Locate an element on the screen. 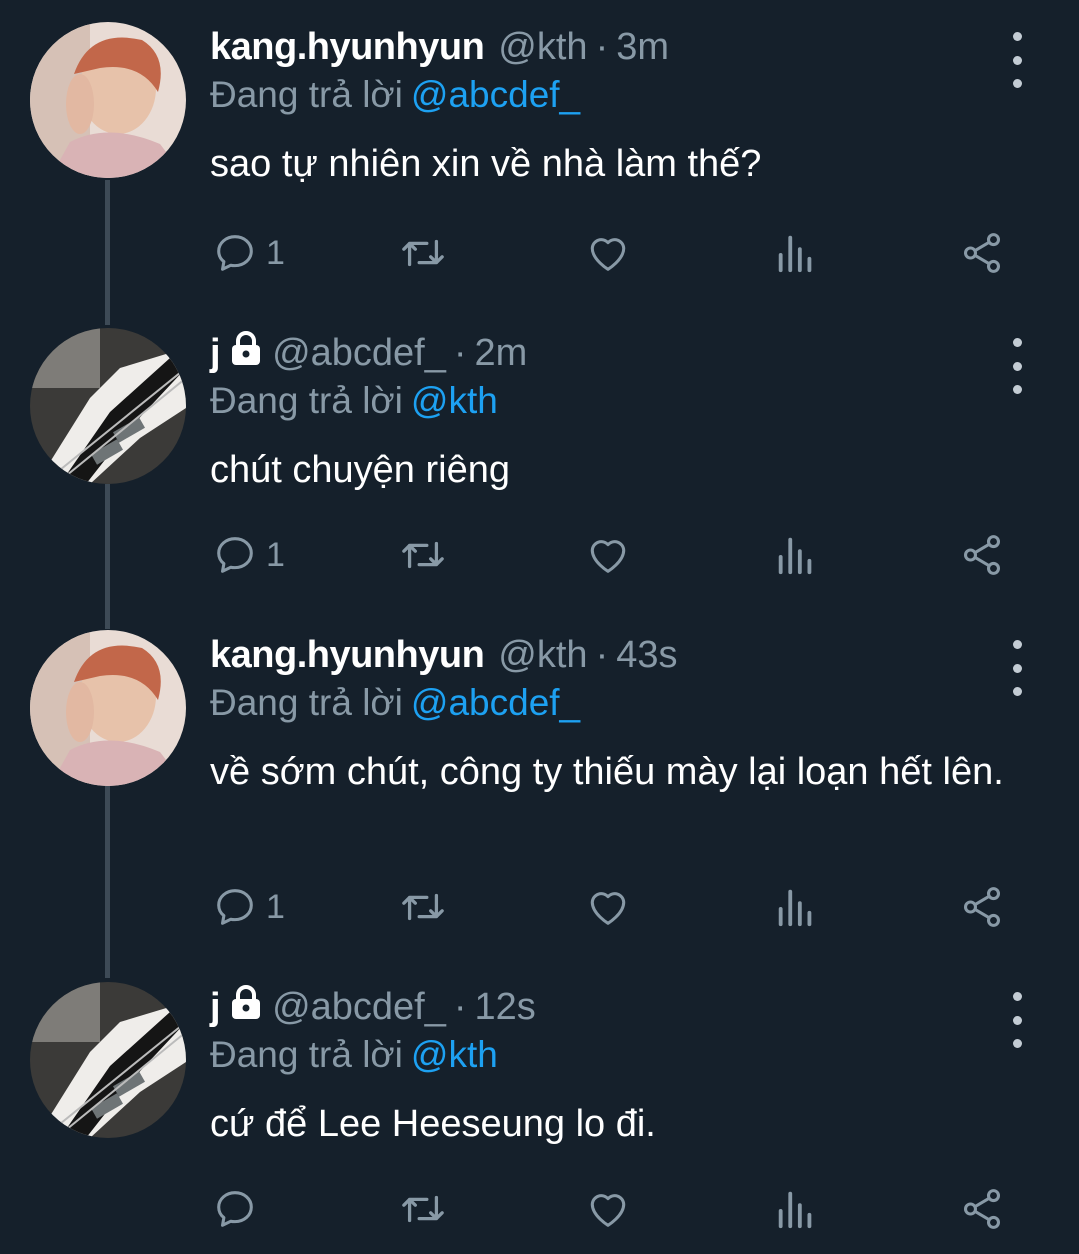 This screenshot has height=1254, width=1079. timestamp: 43s is located at coordinates (646, 655).